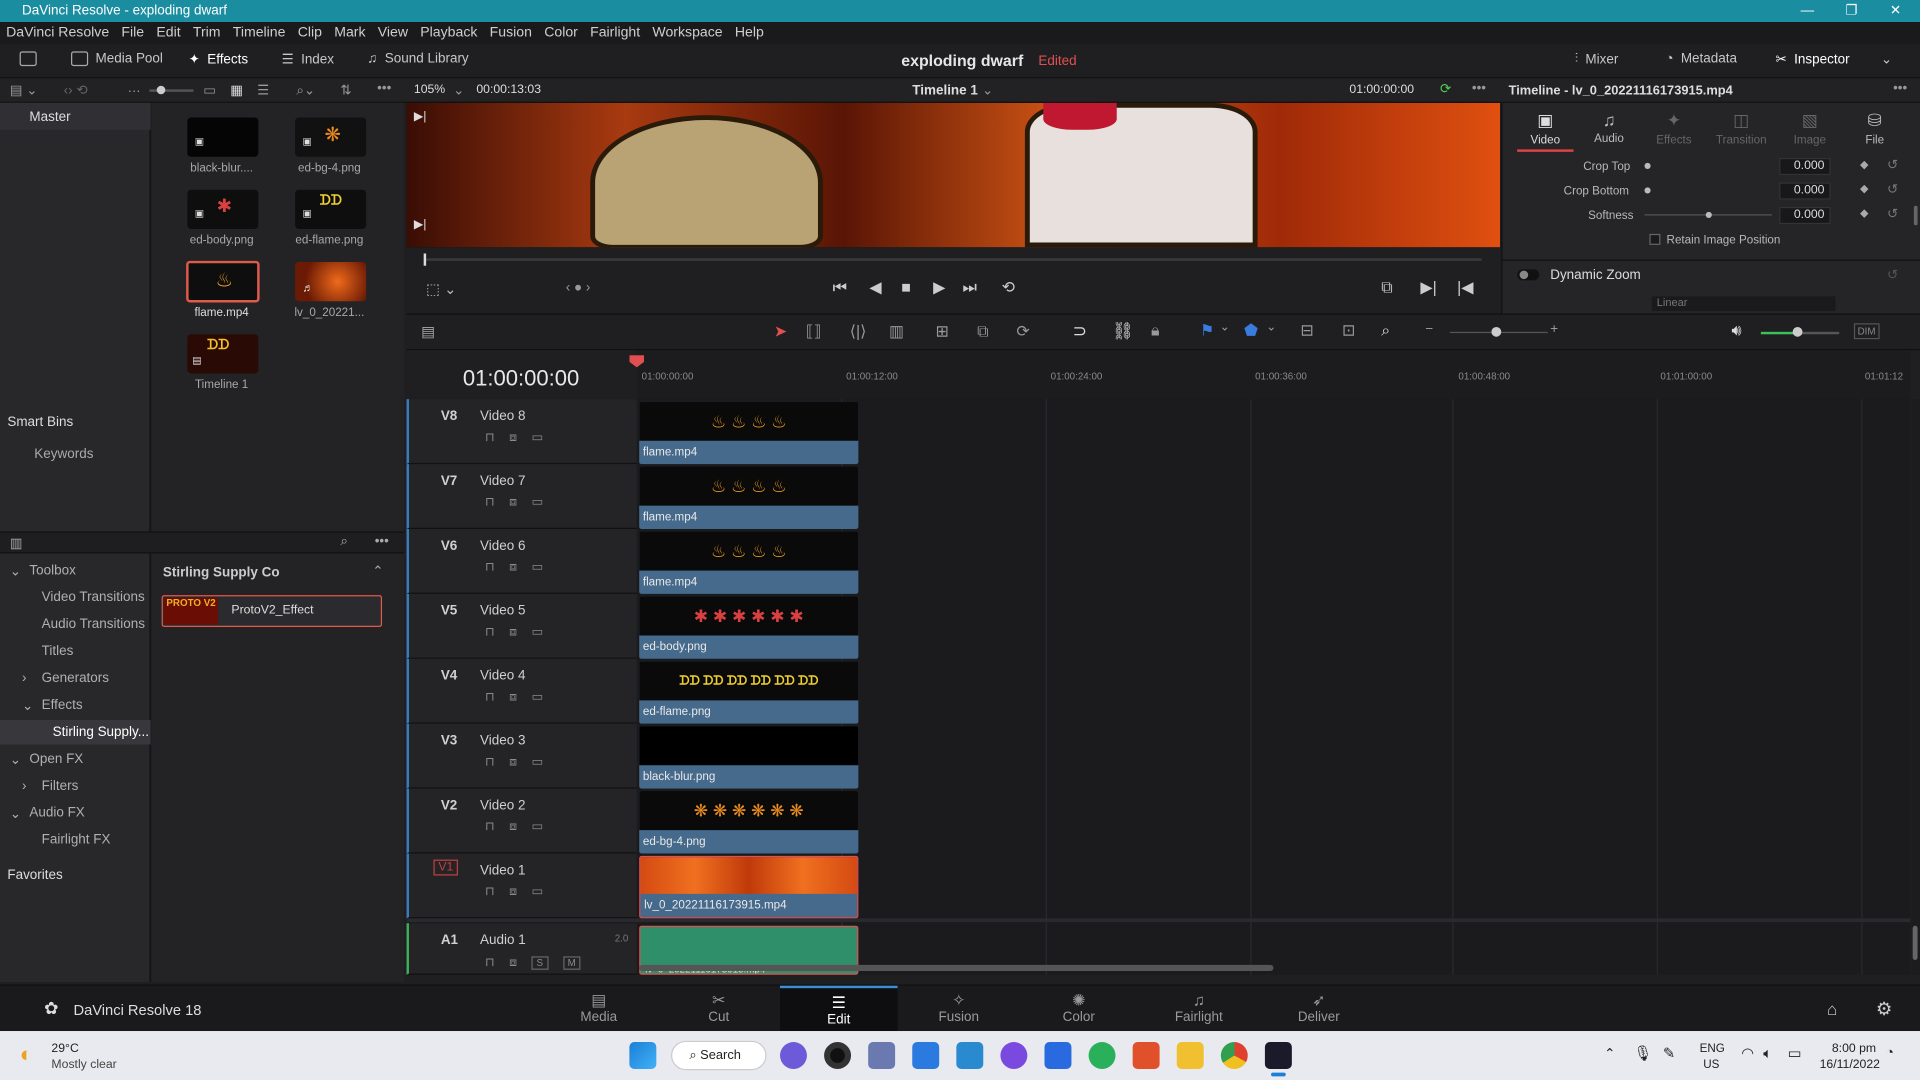 The height and width of the screenshot is (1080, 1920). Describe the element at coordinates (382, 541) in the screenshot. I see `options-icon: •••` at that location.